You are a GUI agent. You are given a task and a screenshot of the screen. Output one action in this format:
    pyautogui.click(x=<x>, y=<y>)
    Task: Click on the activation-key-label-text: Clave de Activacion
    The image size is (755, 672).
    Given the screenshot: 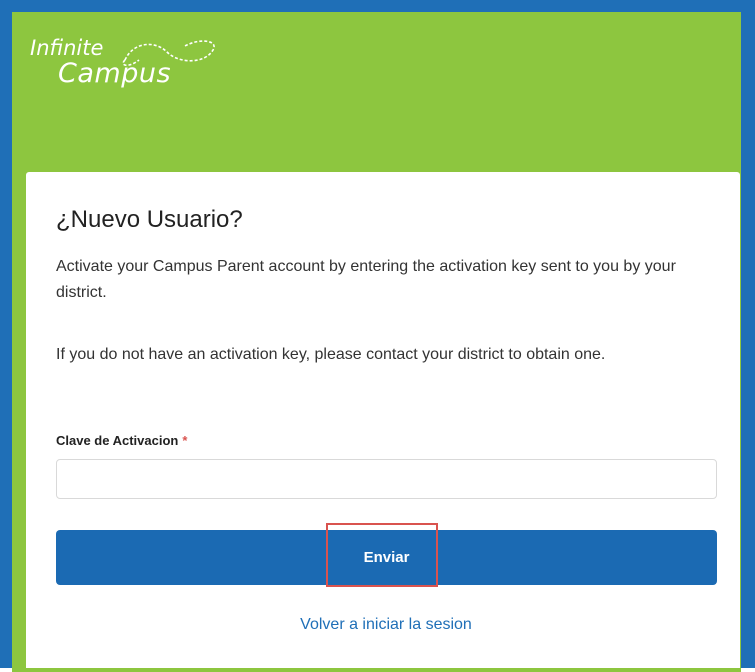 What is the action you would take?
    pyautogui.click(x=117, y=440)
    